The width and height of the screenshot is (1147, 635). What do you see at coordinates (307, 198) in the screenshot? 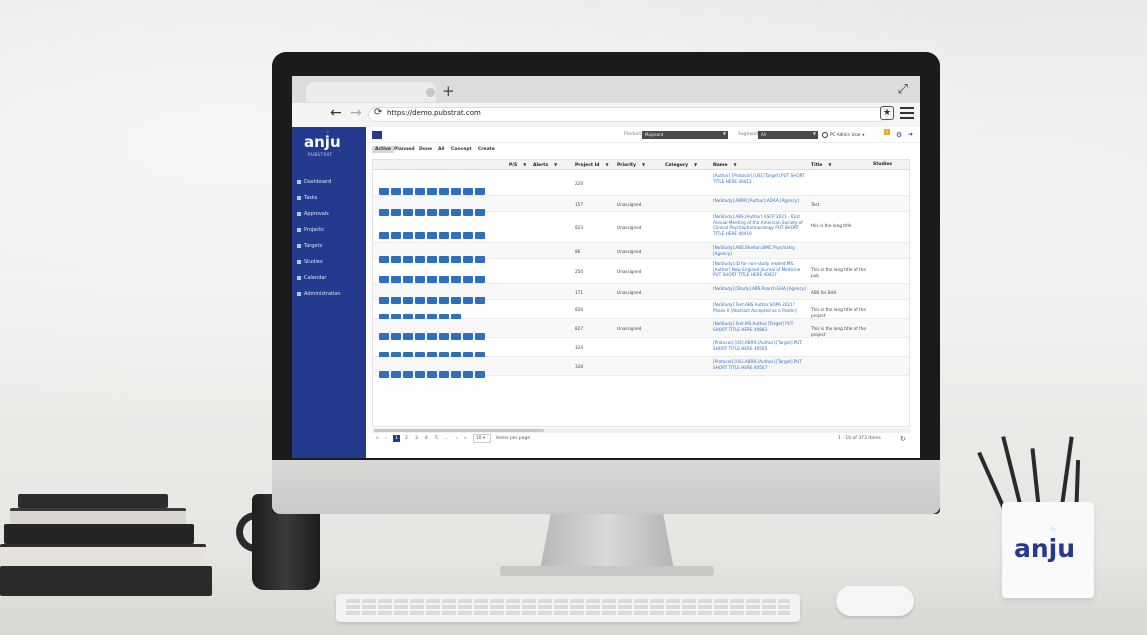
I see `sidebar-item-tasks: Tasks` at bounding box center [307, 198].